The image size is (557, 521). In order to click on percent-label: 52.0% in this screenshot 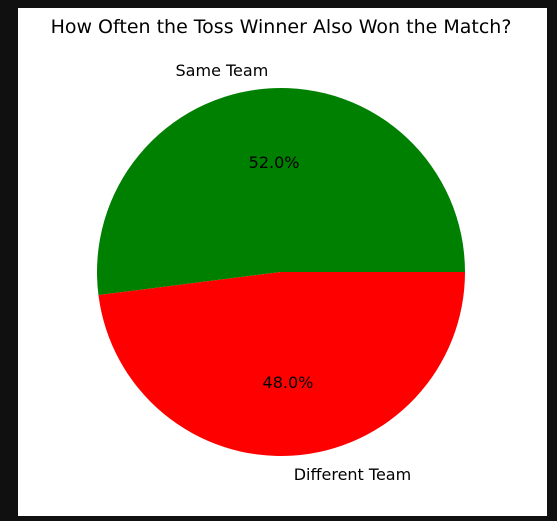, I will do `click(274, 162)`.